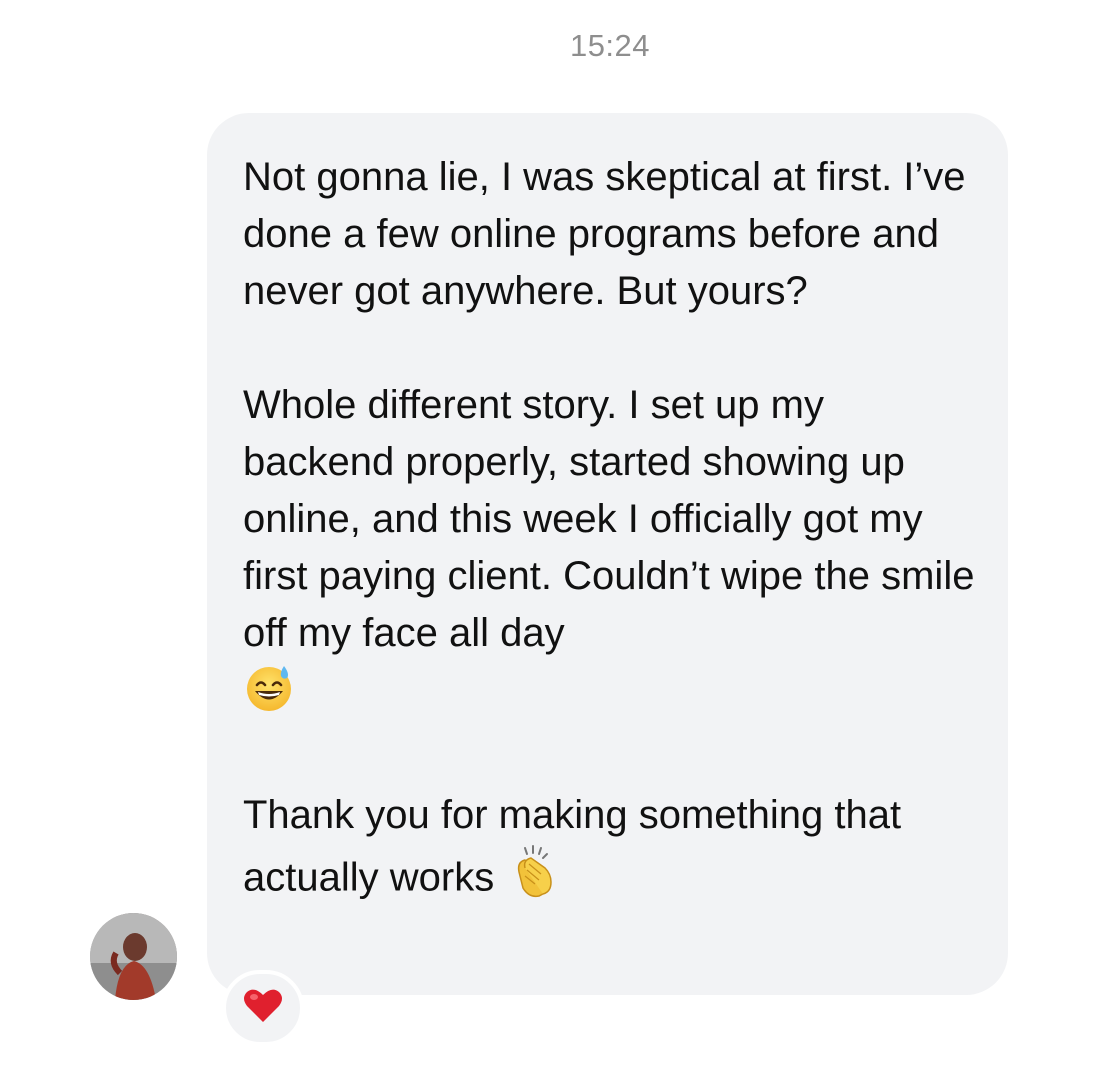  Describe the element at coordinates (610, 45) in the screenshot. I see `message-timestamp: 15:24` at that location.